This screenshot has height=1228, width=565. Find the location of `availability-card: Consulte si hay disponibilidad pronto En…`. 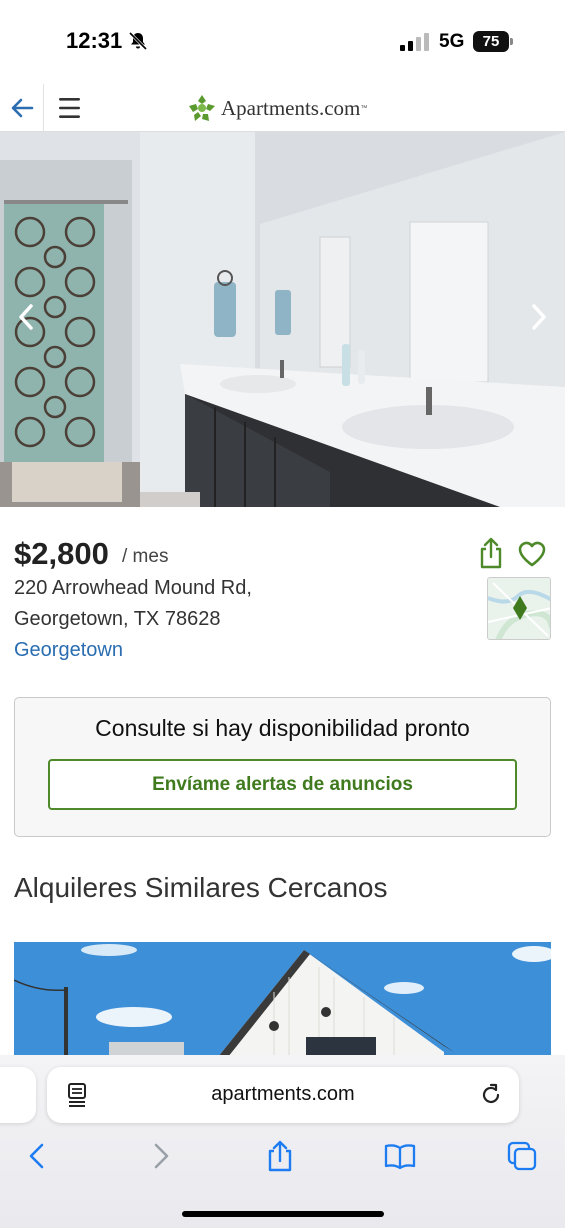

availability-card: Consulte si hay disponibilidad pronto En… is located at coordinates (282, 767).